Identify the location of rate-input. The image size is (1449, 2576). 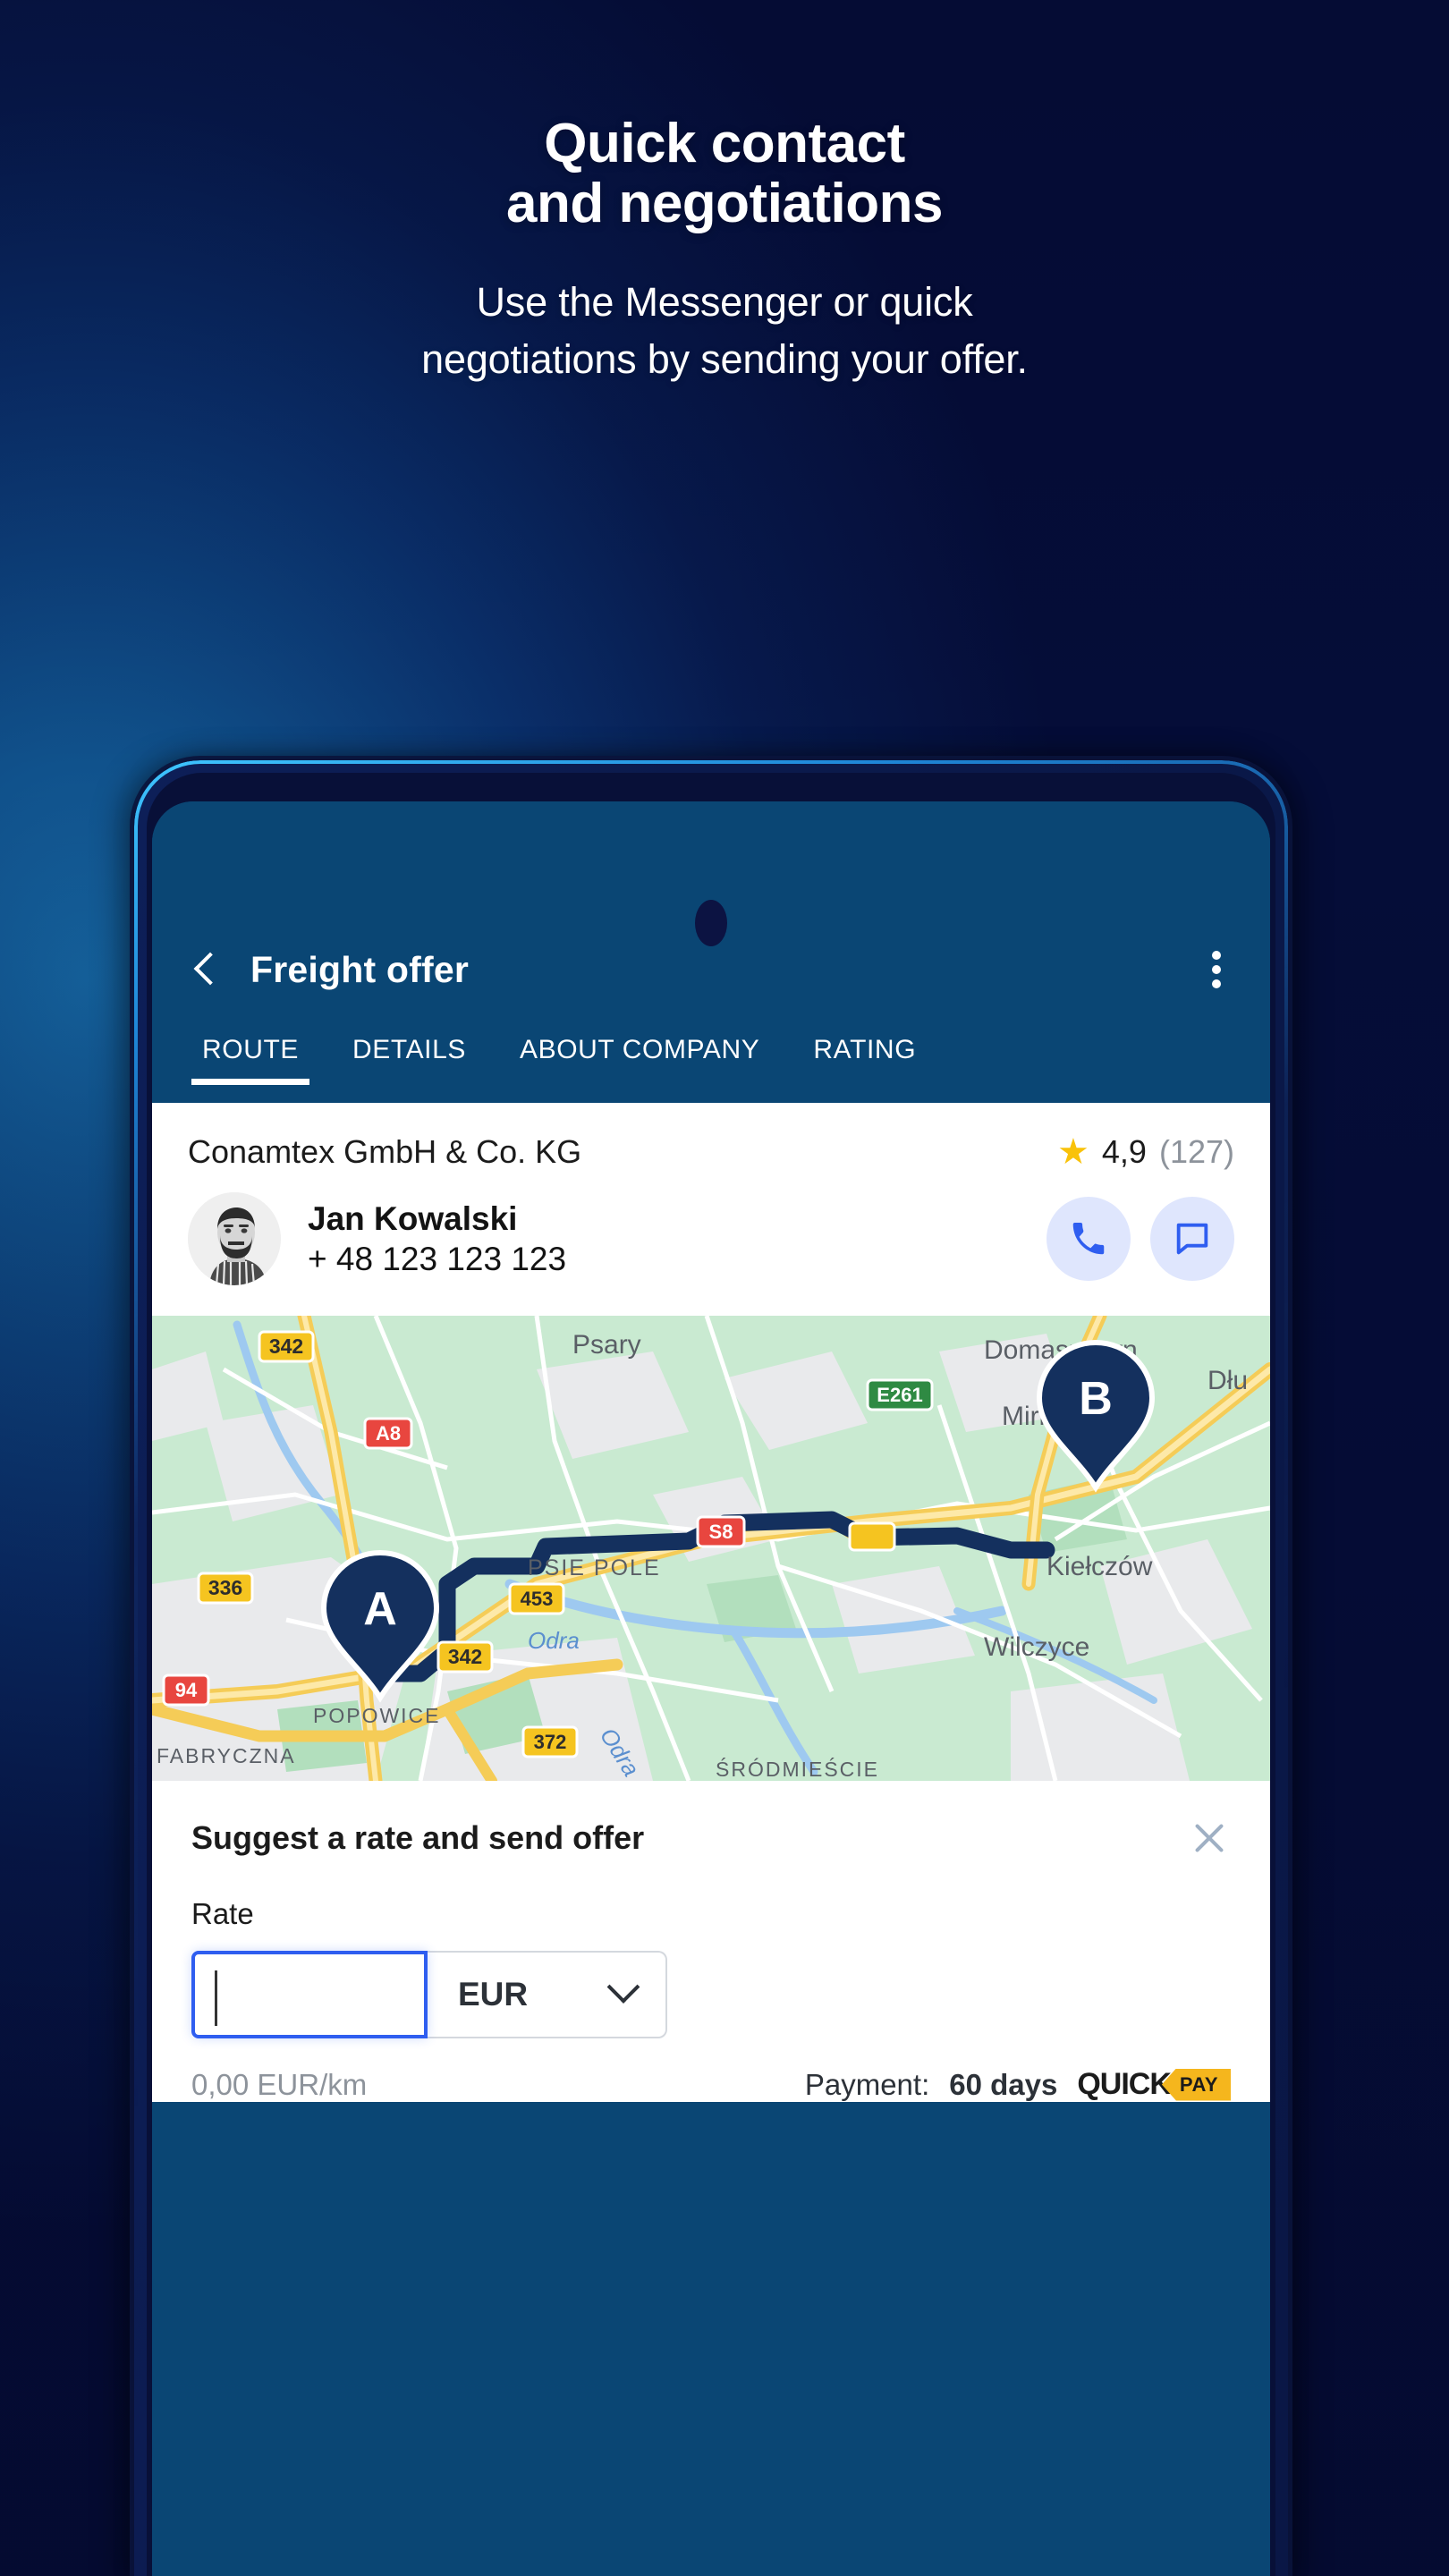
(309, 1994).